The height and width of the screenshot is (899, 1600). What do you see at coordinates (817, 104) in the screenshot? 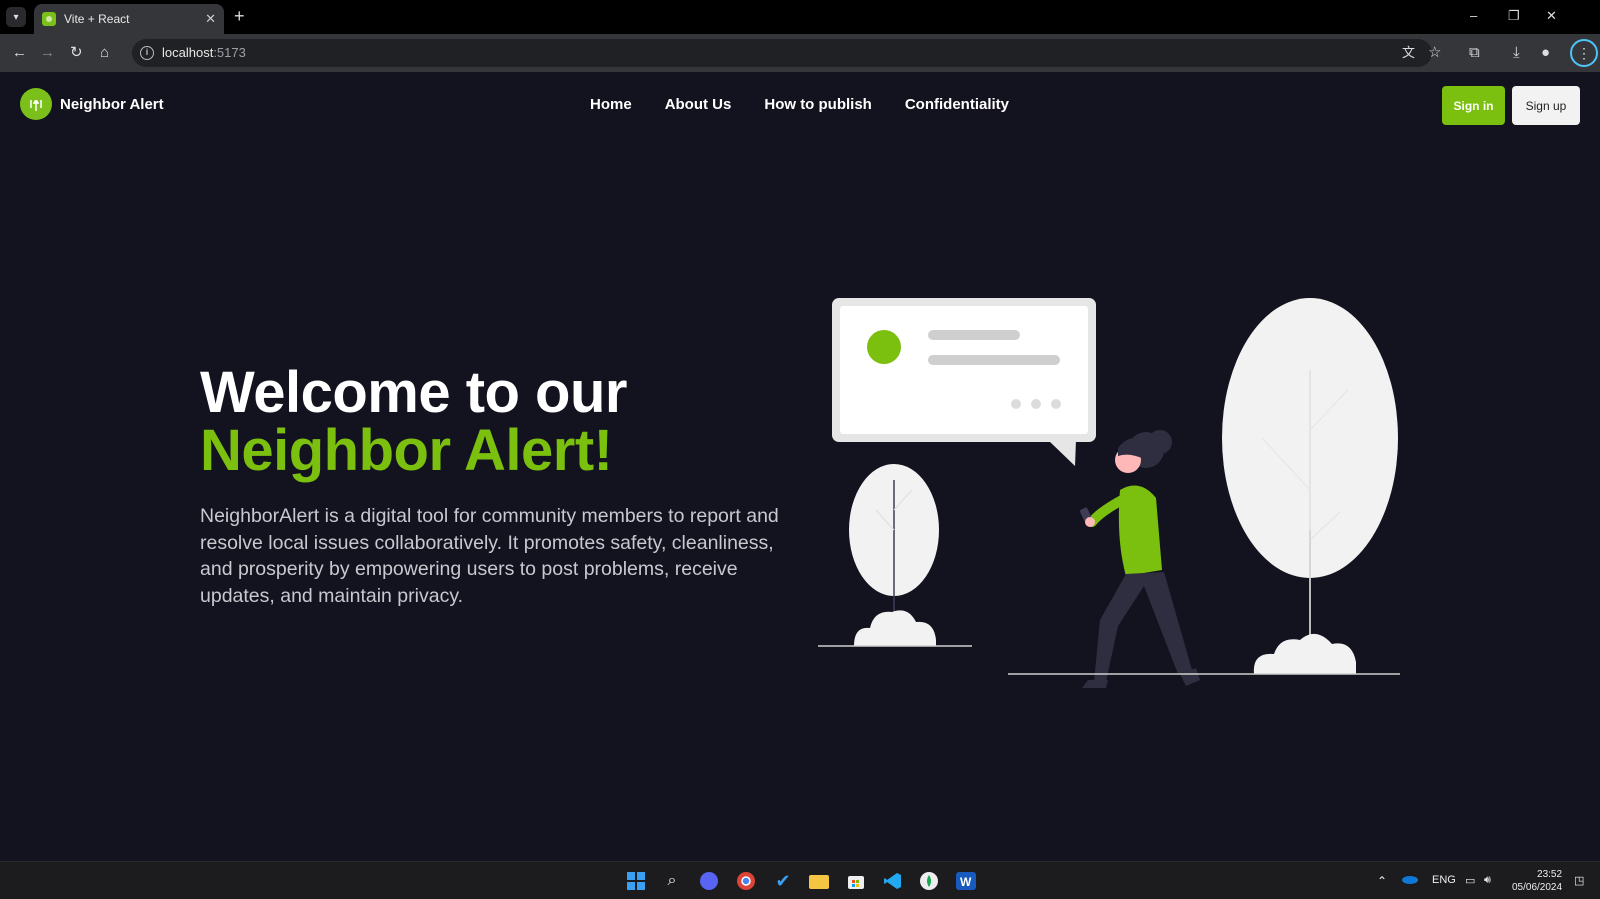
I see `nav-how-to-publish: How to publish` at bounding box center [817, 104].